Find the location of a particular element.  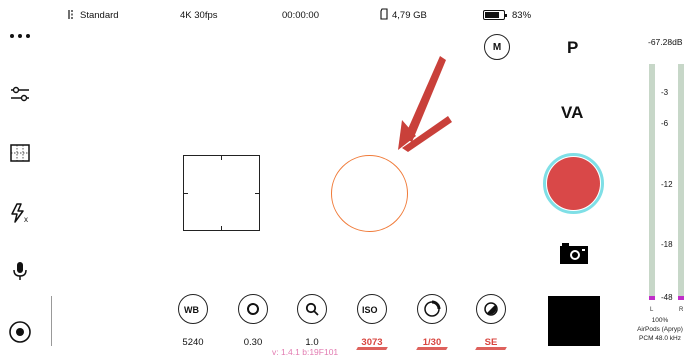

settings-button is located at coordinates (20, 94).